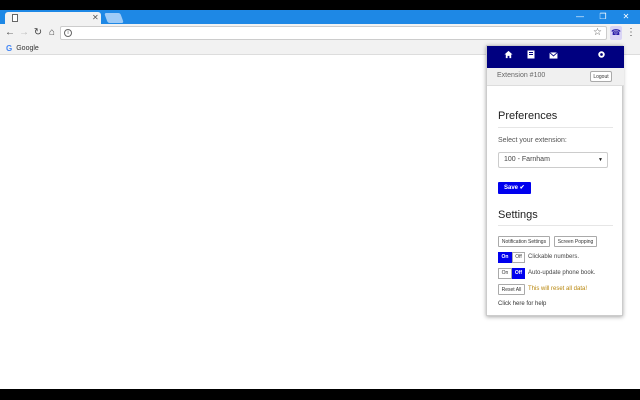 The height and width of the screenshot is (400, 640). Describe the element at coordinates (554, 257) in the screenshot. I see `clickable-numbers-label: Clickable numbers.` at that location.